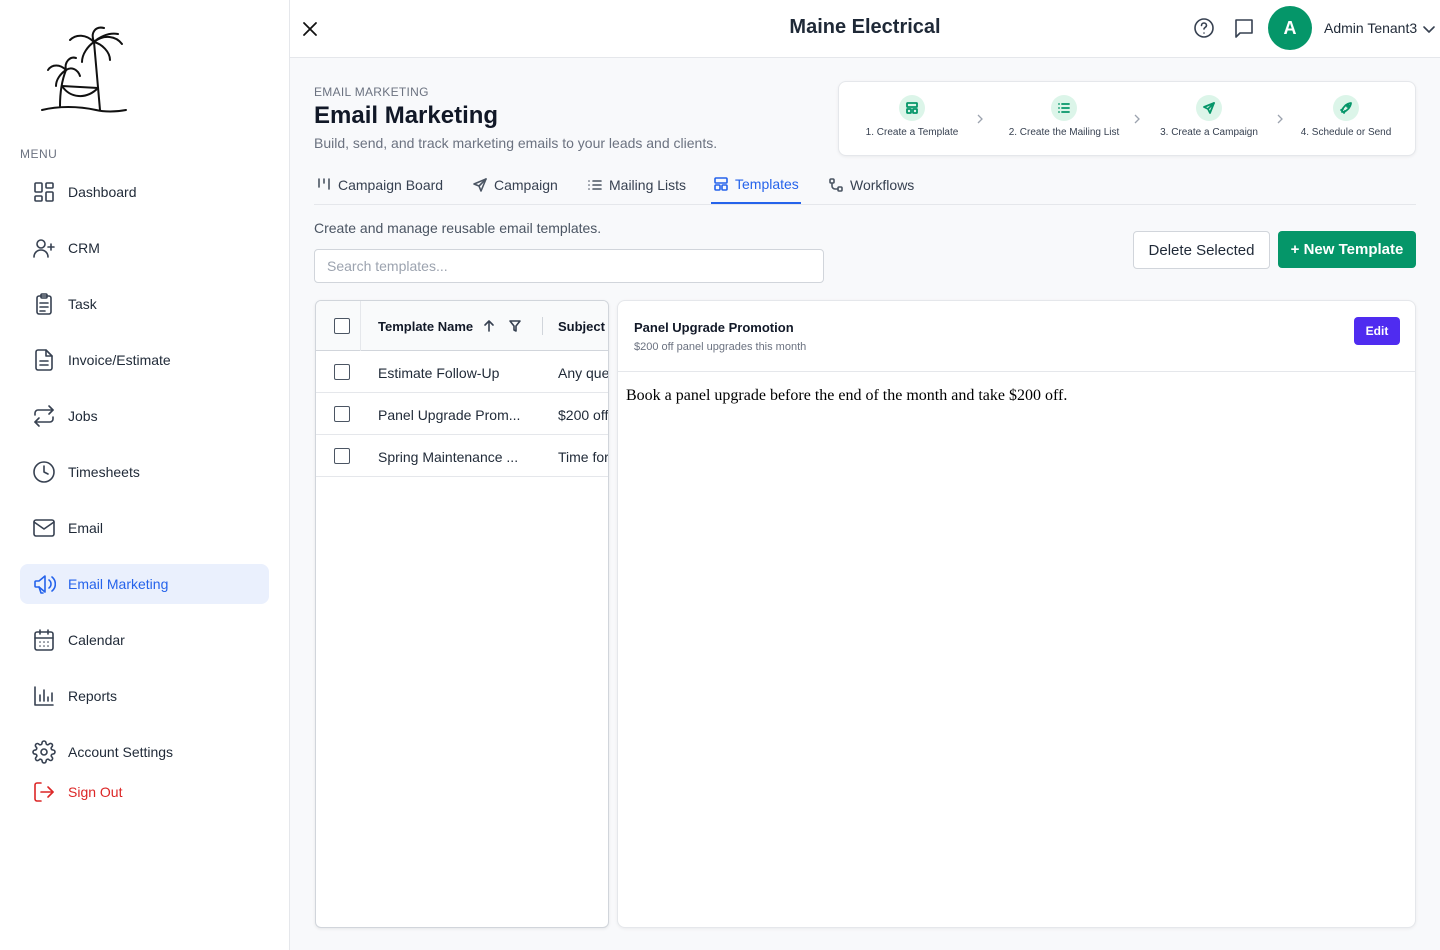 The width and height of the screenshot is (1440, 950). I want to click on breadcrumb: EMAIL MARKETING, so click(371, 92).